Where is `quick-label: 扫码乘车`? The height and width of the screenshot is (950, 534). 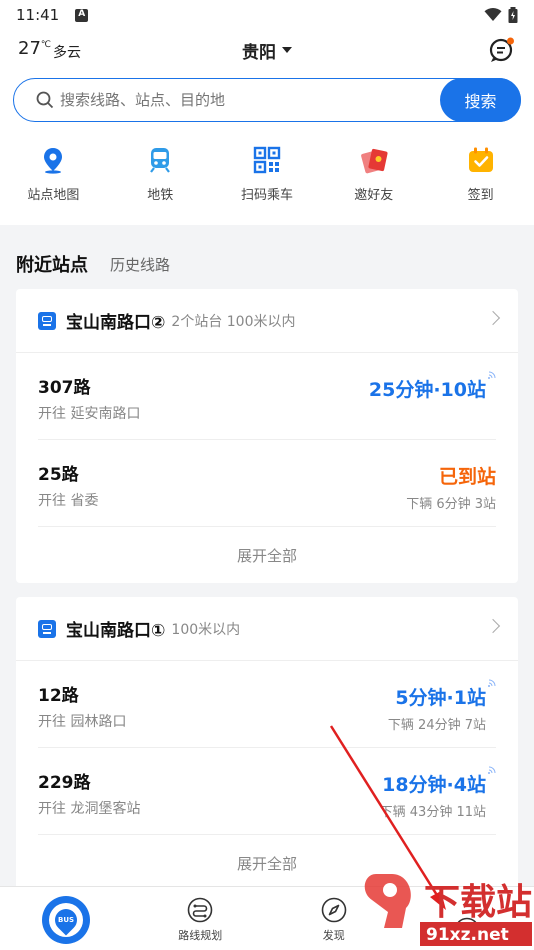 quick-label: 扫码乘车 is located at coordinates (266, 195).